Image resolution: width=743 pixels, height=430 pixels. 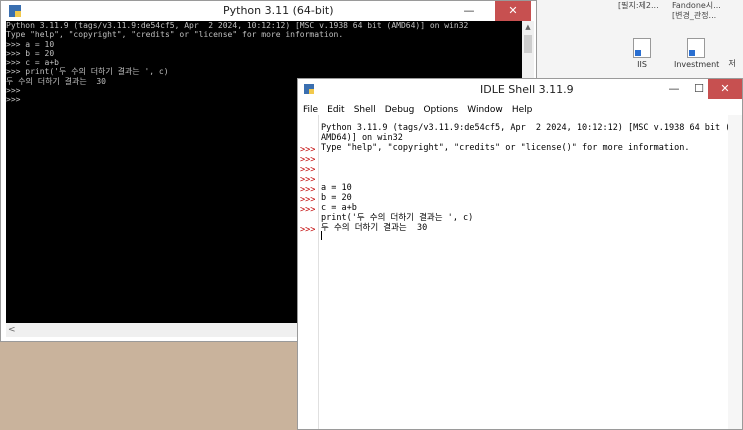 I want to click on text-cursor, so click(x=321, y=235).